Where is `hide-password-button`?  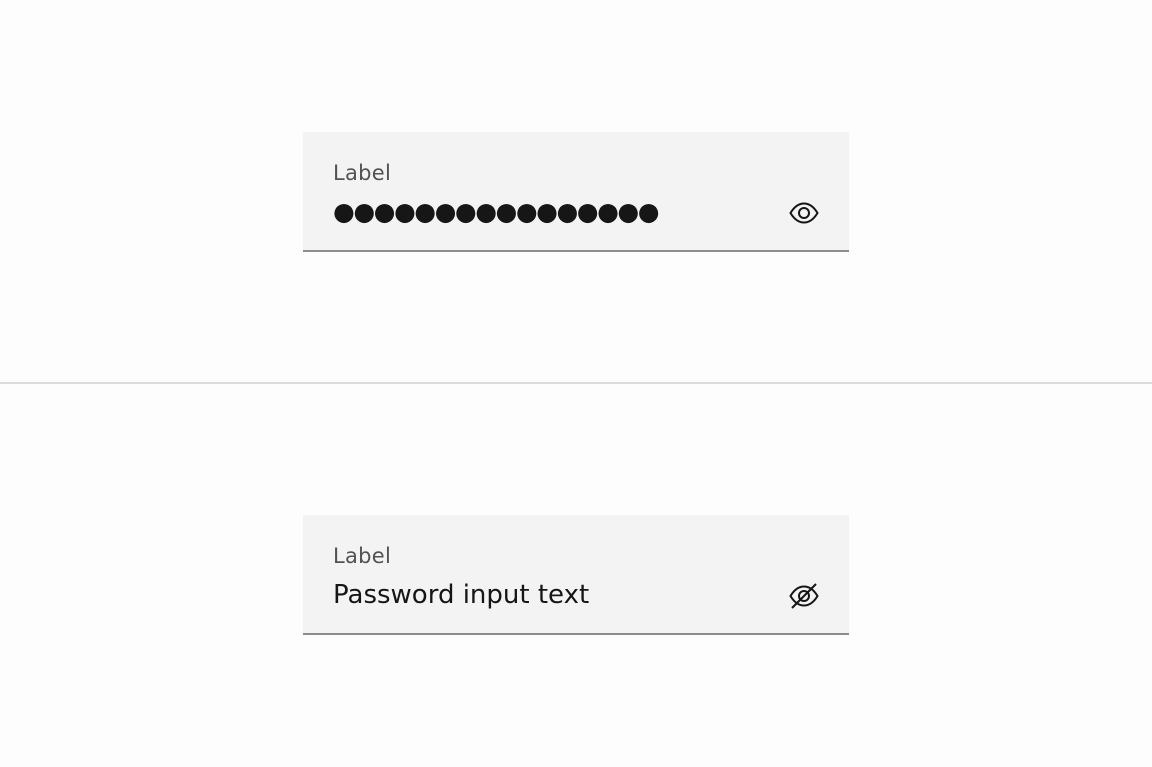
hide-password-button is located at coordinates (804, 596).